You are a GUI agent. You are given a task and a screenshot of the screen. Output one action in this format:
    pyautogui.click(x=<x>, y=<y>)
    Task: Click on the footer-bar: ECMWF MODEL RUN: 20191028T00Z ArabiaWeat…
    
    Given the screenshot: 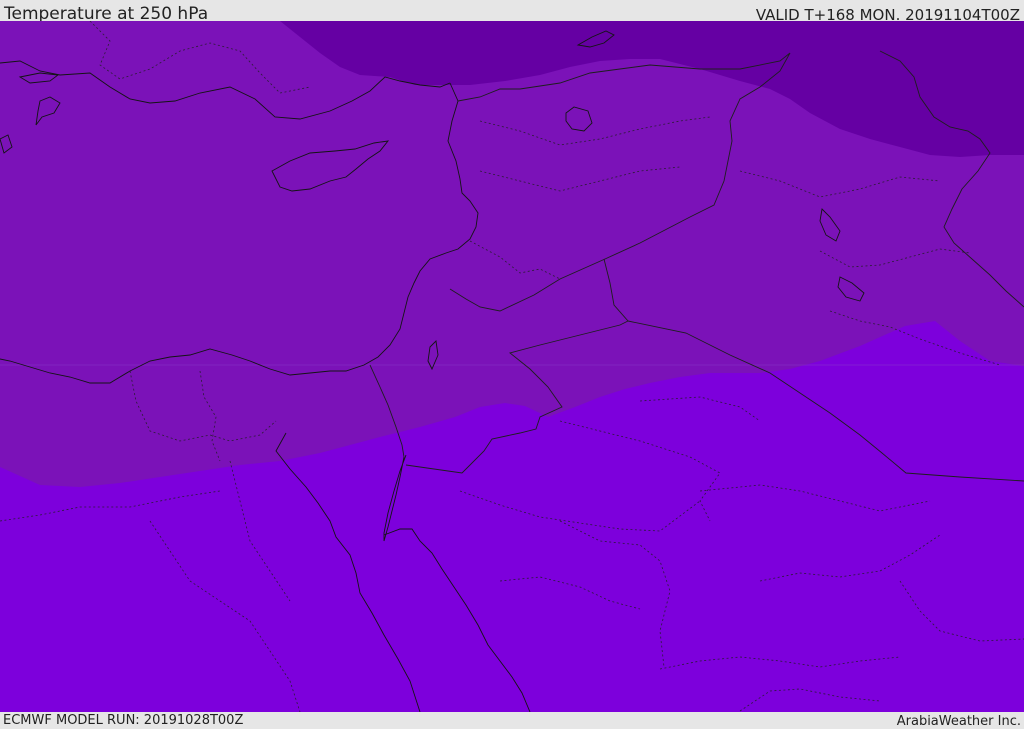 What is the action you would take?
    pyautogui.click(x=512, y=720)
    